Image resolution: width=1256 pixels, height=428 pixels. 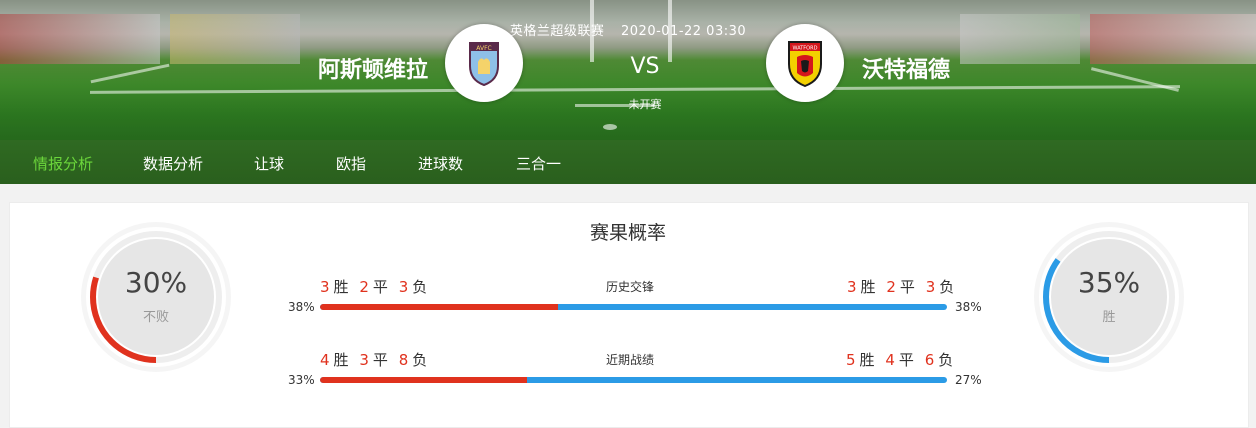 I want to click on aston-villa-crest-icon: AVFC, so click(x=484, y=64).